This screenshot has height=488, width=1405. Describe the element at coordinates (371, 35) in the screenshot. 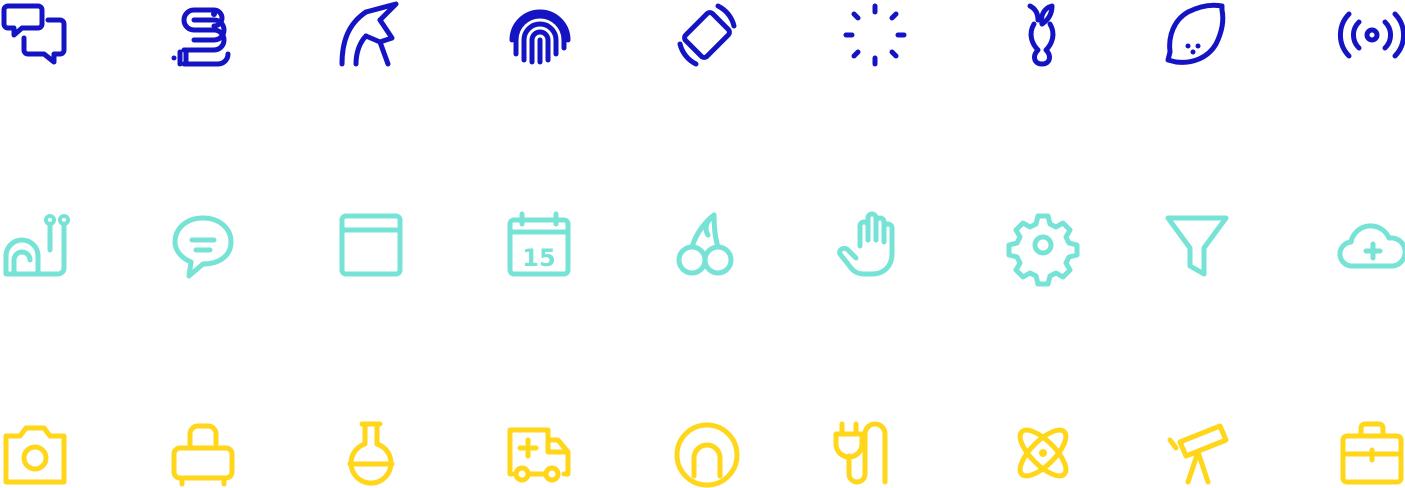

I see `unicorn-icon` at that location.